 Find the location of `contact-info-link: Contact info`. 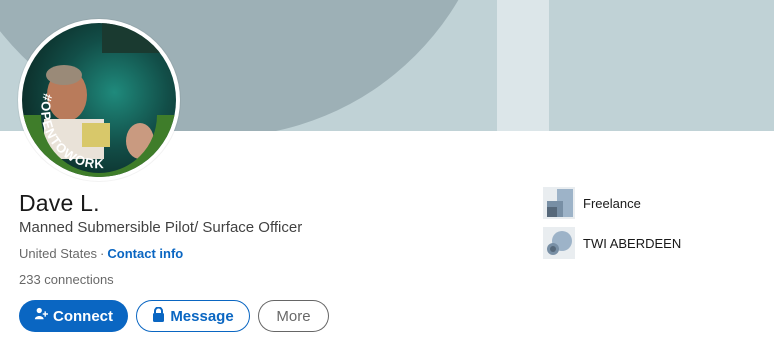

contact-info-link: Contact info is located at coordinates (145, 253).